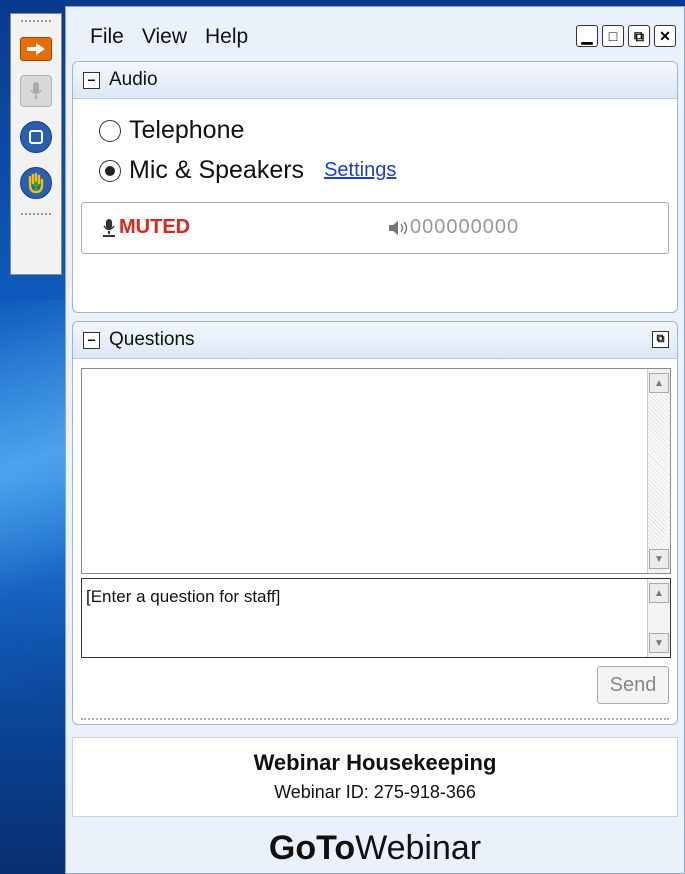 The width and height of the screenshot is (685, 874). I want to click on close-icon: ✕, so click(665, 35).